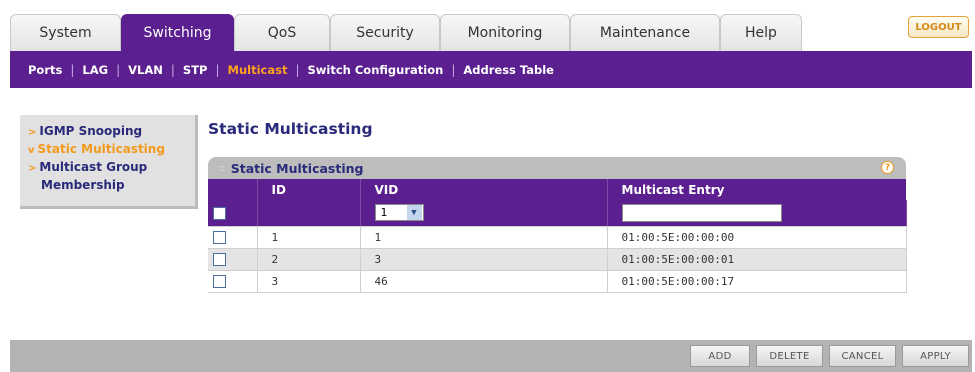 This screenshot has height=372, width=975. I want to click on menu-item-static-multicasting: v Static Multicasting, so click(111, 150).